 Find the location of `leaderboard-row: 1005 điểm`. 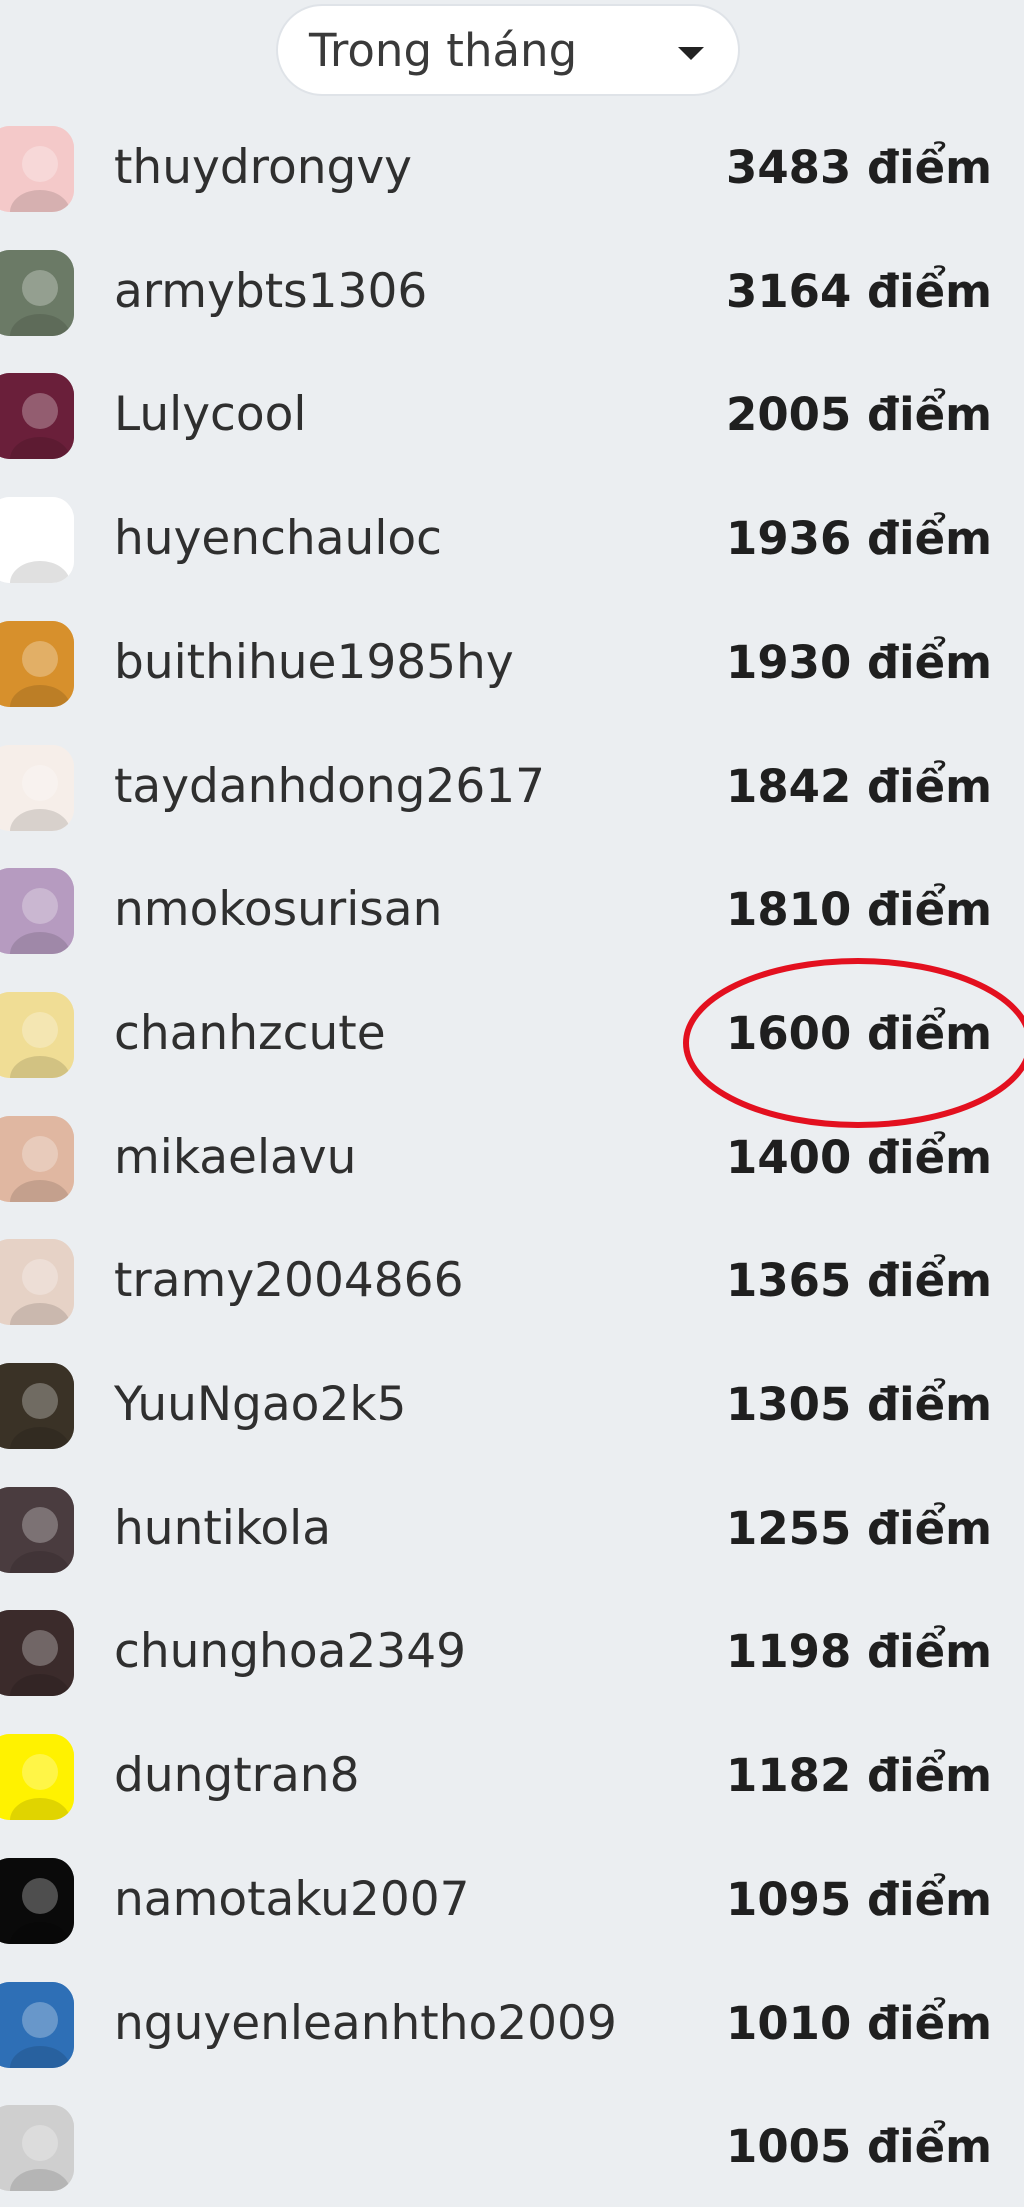

leaderboard-row: 1005 điểm is located at coordinates (512, 2148).